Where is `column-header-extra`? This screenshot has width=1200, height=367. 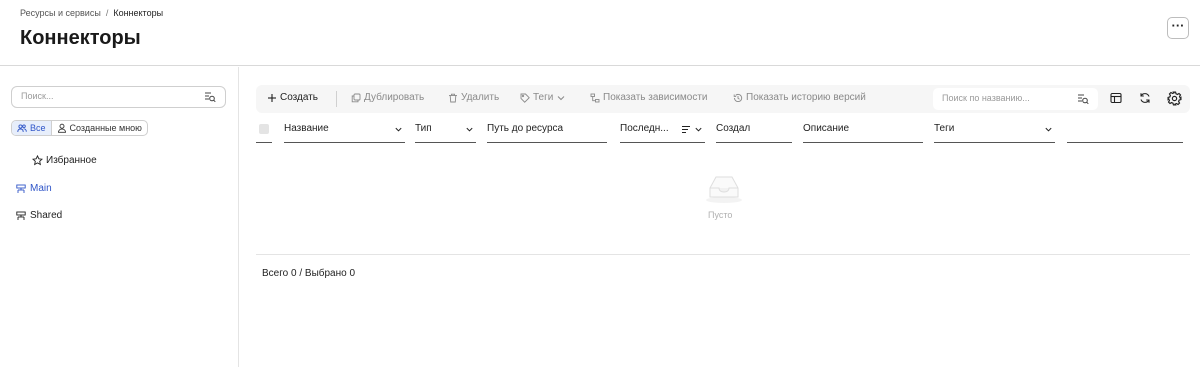 column-header-extra is located at coordinates (1125, 132).